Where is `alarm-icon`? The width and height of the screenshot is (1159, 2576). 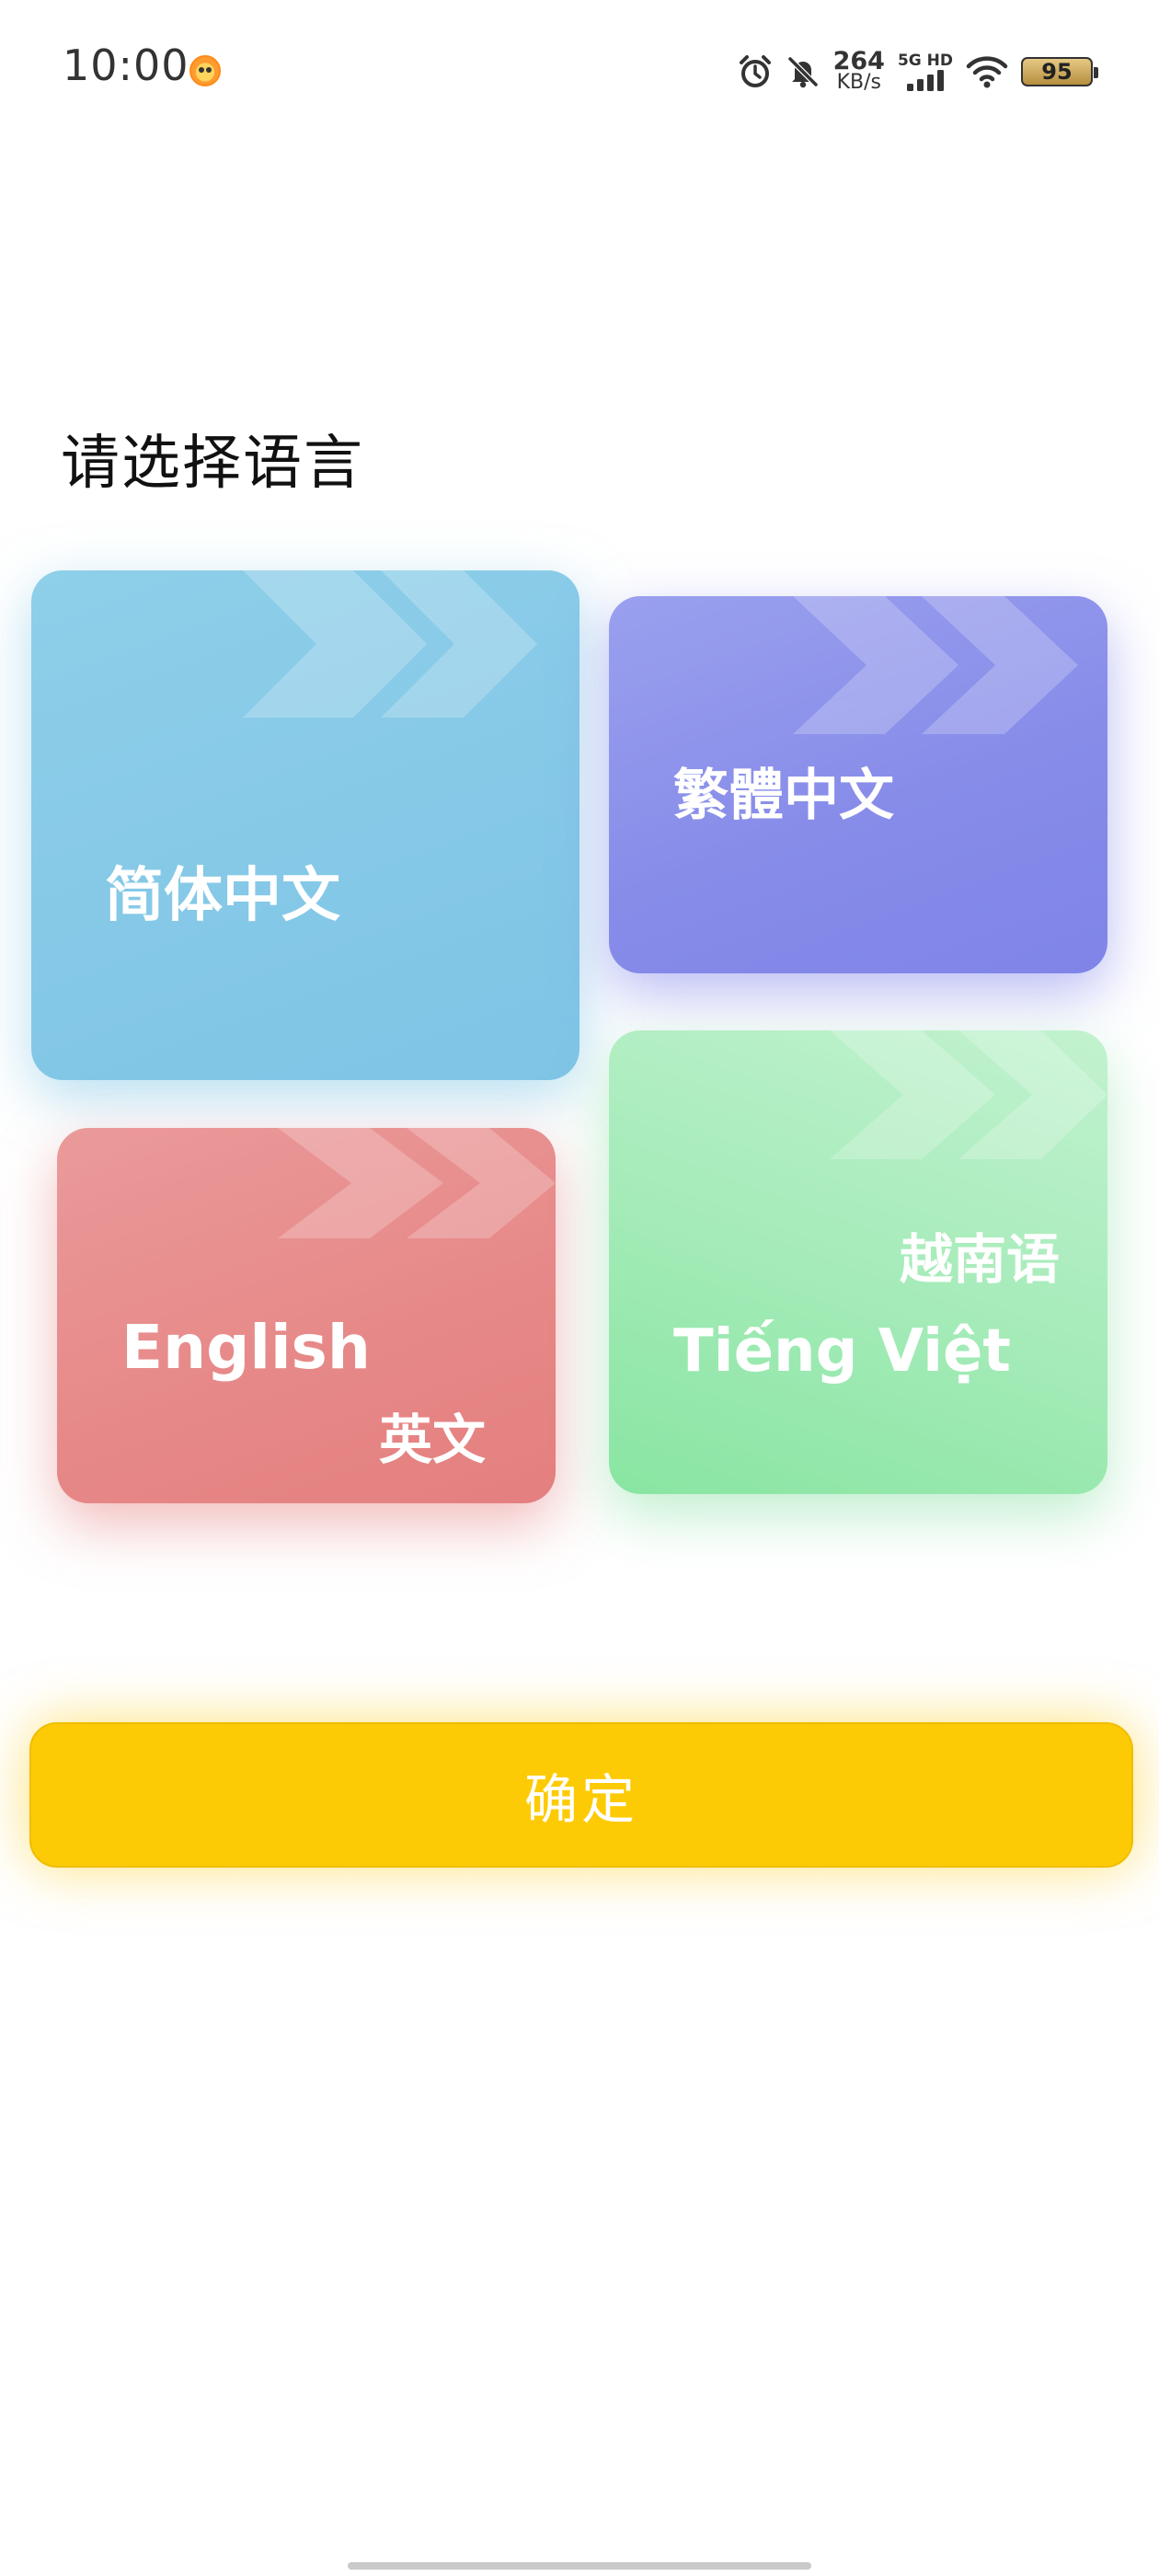
alarm-icon is located at coordinates (755, 71).